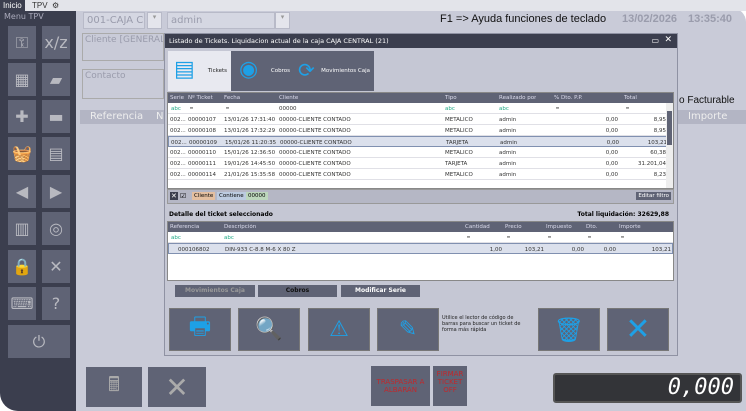 This screenshot has width=746, height=411. I want to click on col-ticket: Nº Ticket, so click(200, 98).